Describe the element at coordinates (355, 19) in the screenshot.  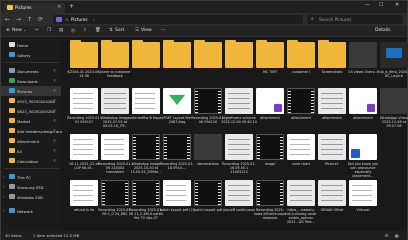
I see `search-input: ⌕ Search Pictures` at that location.